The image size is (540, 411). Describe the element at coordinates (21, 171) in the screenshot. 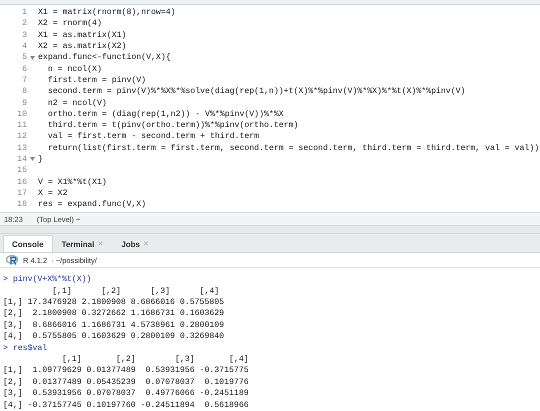

I see `line-number: 15` at that location.